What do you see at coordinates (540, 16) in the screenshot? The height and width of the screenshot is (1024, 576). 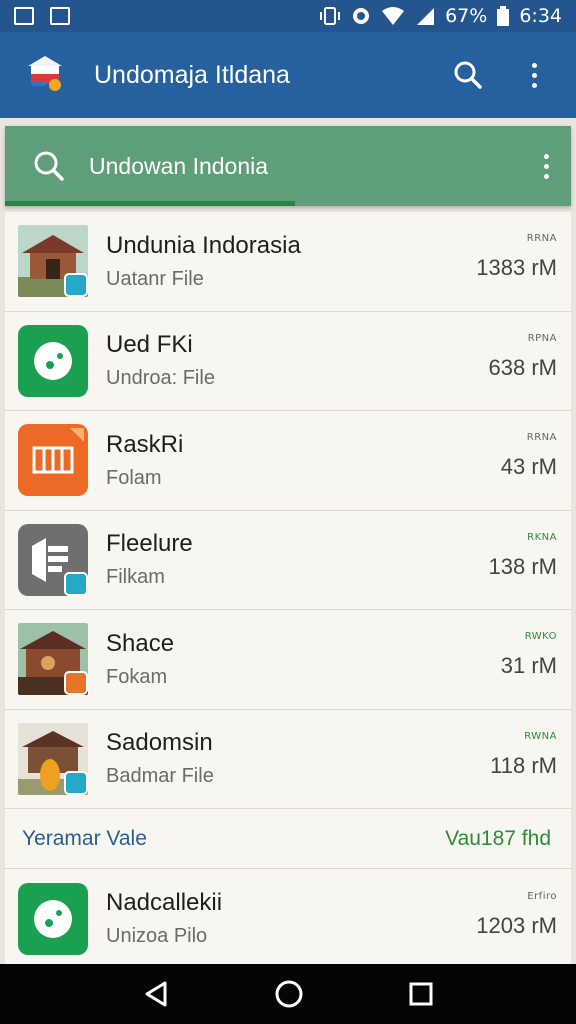 I see `clock: 6:34` at bounding box center [540, 16].